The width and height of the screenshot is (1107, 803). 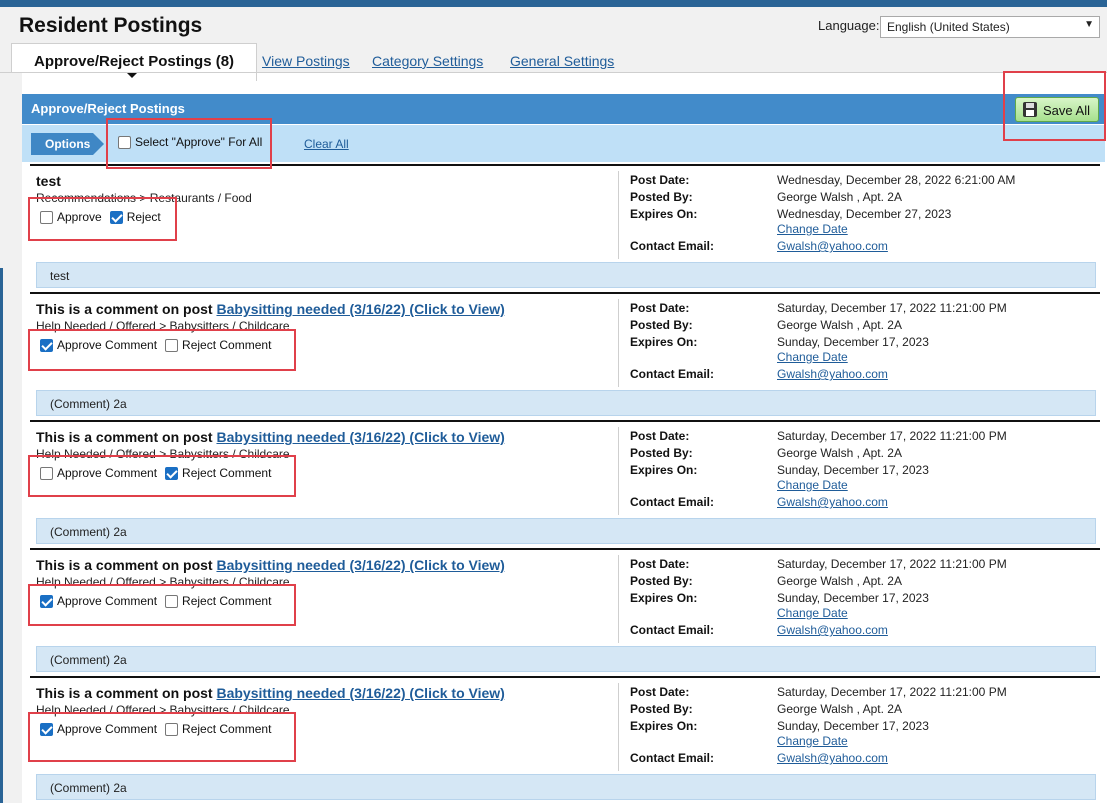 I want to click on clear-all-link: Clear All, so click(x=326, y=144).